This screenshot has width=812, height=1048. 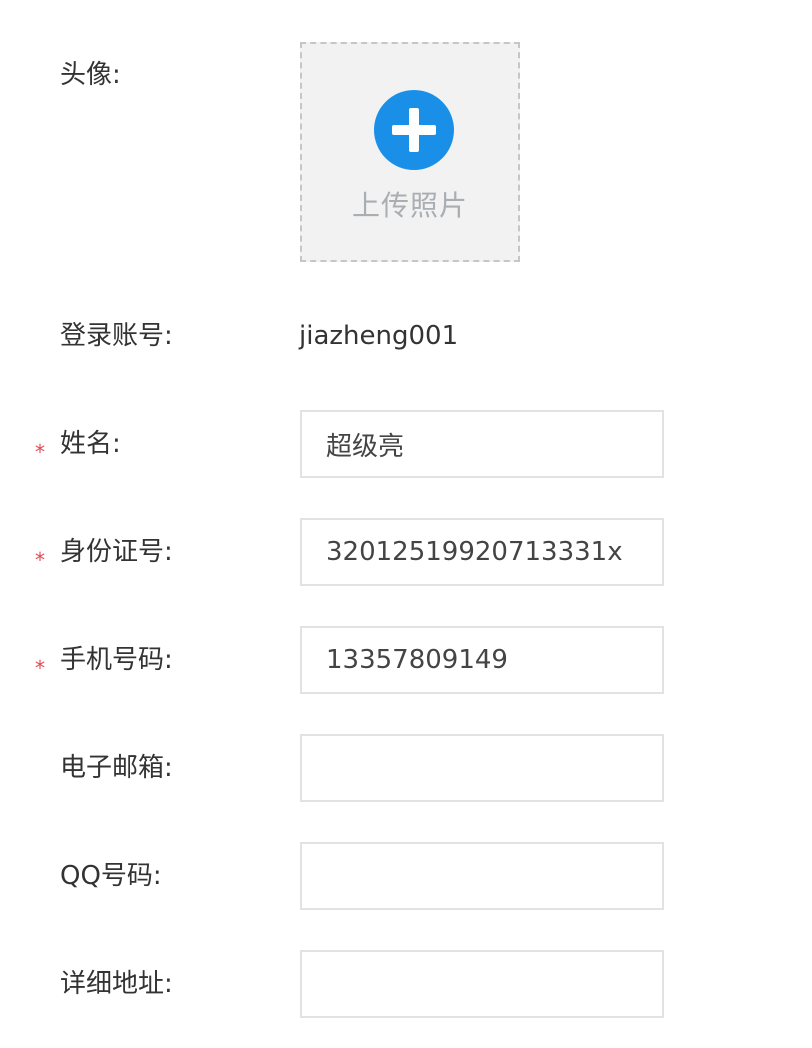 What do you see at coordinates (482, 444) in the screenshot?
I see `name-input` at bounding box center [482, 444].